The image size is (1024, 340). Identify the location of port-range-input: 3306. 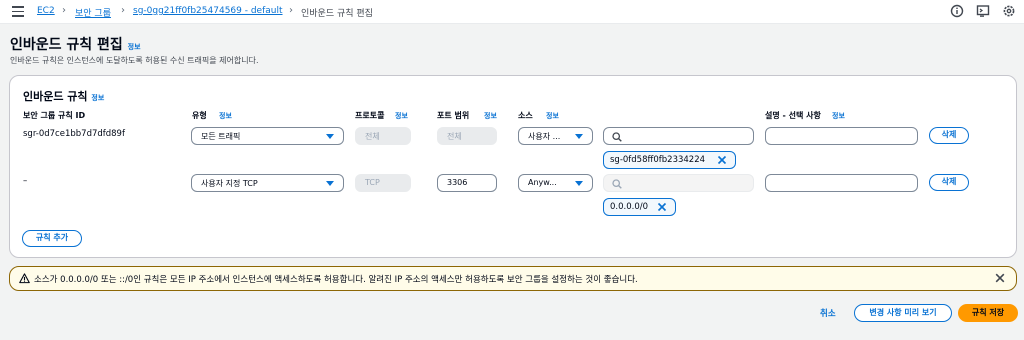
(467, 183).